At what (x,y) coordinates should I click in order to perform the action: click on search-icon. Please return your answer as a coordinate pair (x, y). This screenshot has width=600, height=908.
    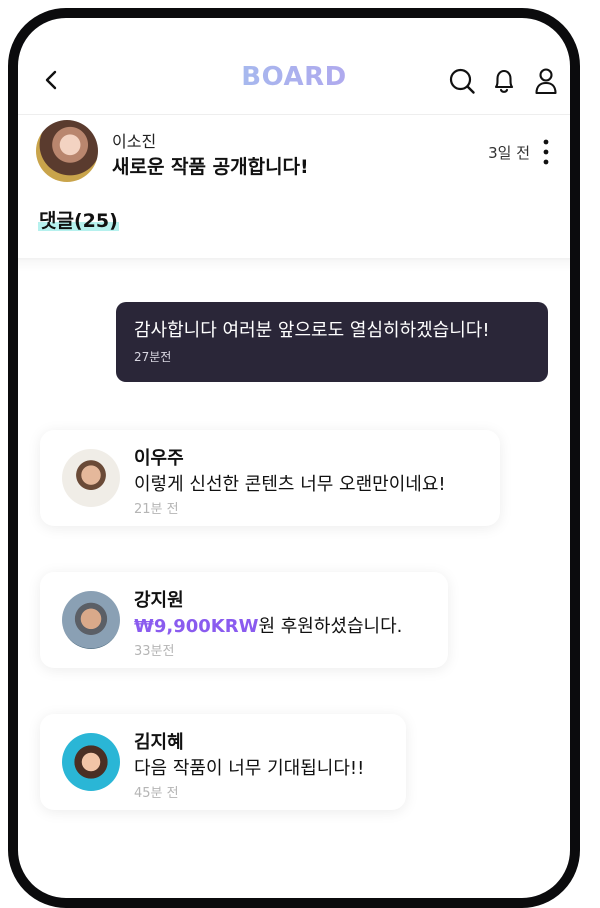
    Looking at the image, I should click on (462, 81).